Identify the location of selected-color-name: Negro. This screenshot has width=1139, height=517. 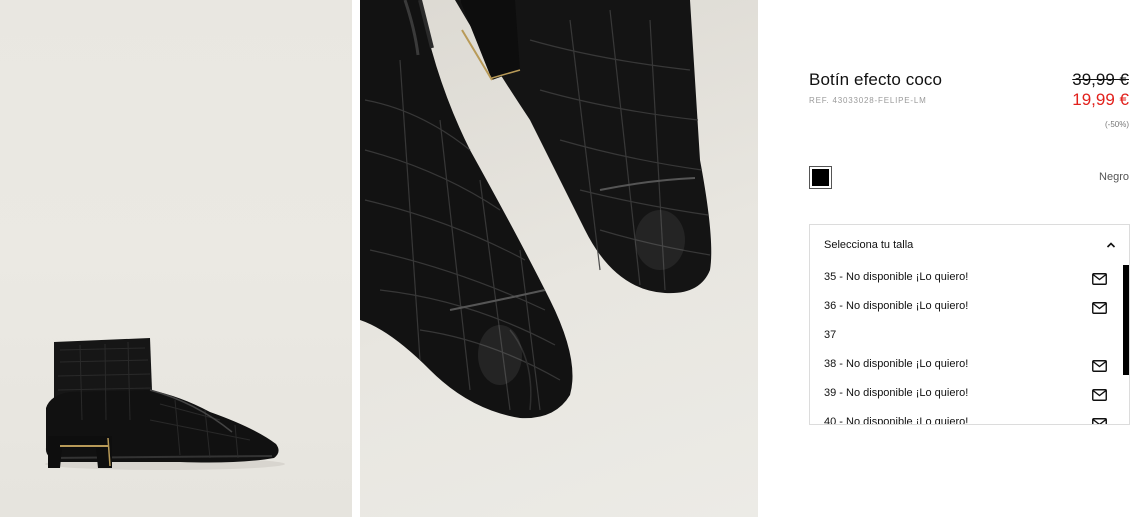
(1114, 177).